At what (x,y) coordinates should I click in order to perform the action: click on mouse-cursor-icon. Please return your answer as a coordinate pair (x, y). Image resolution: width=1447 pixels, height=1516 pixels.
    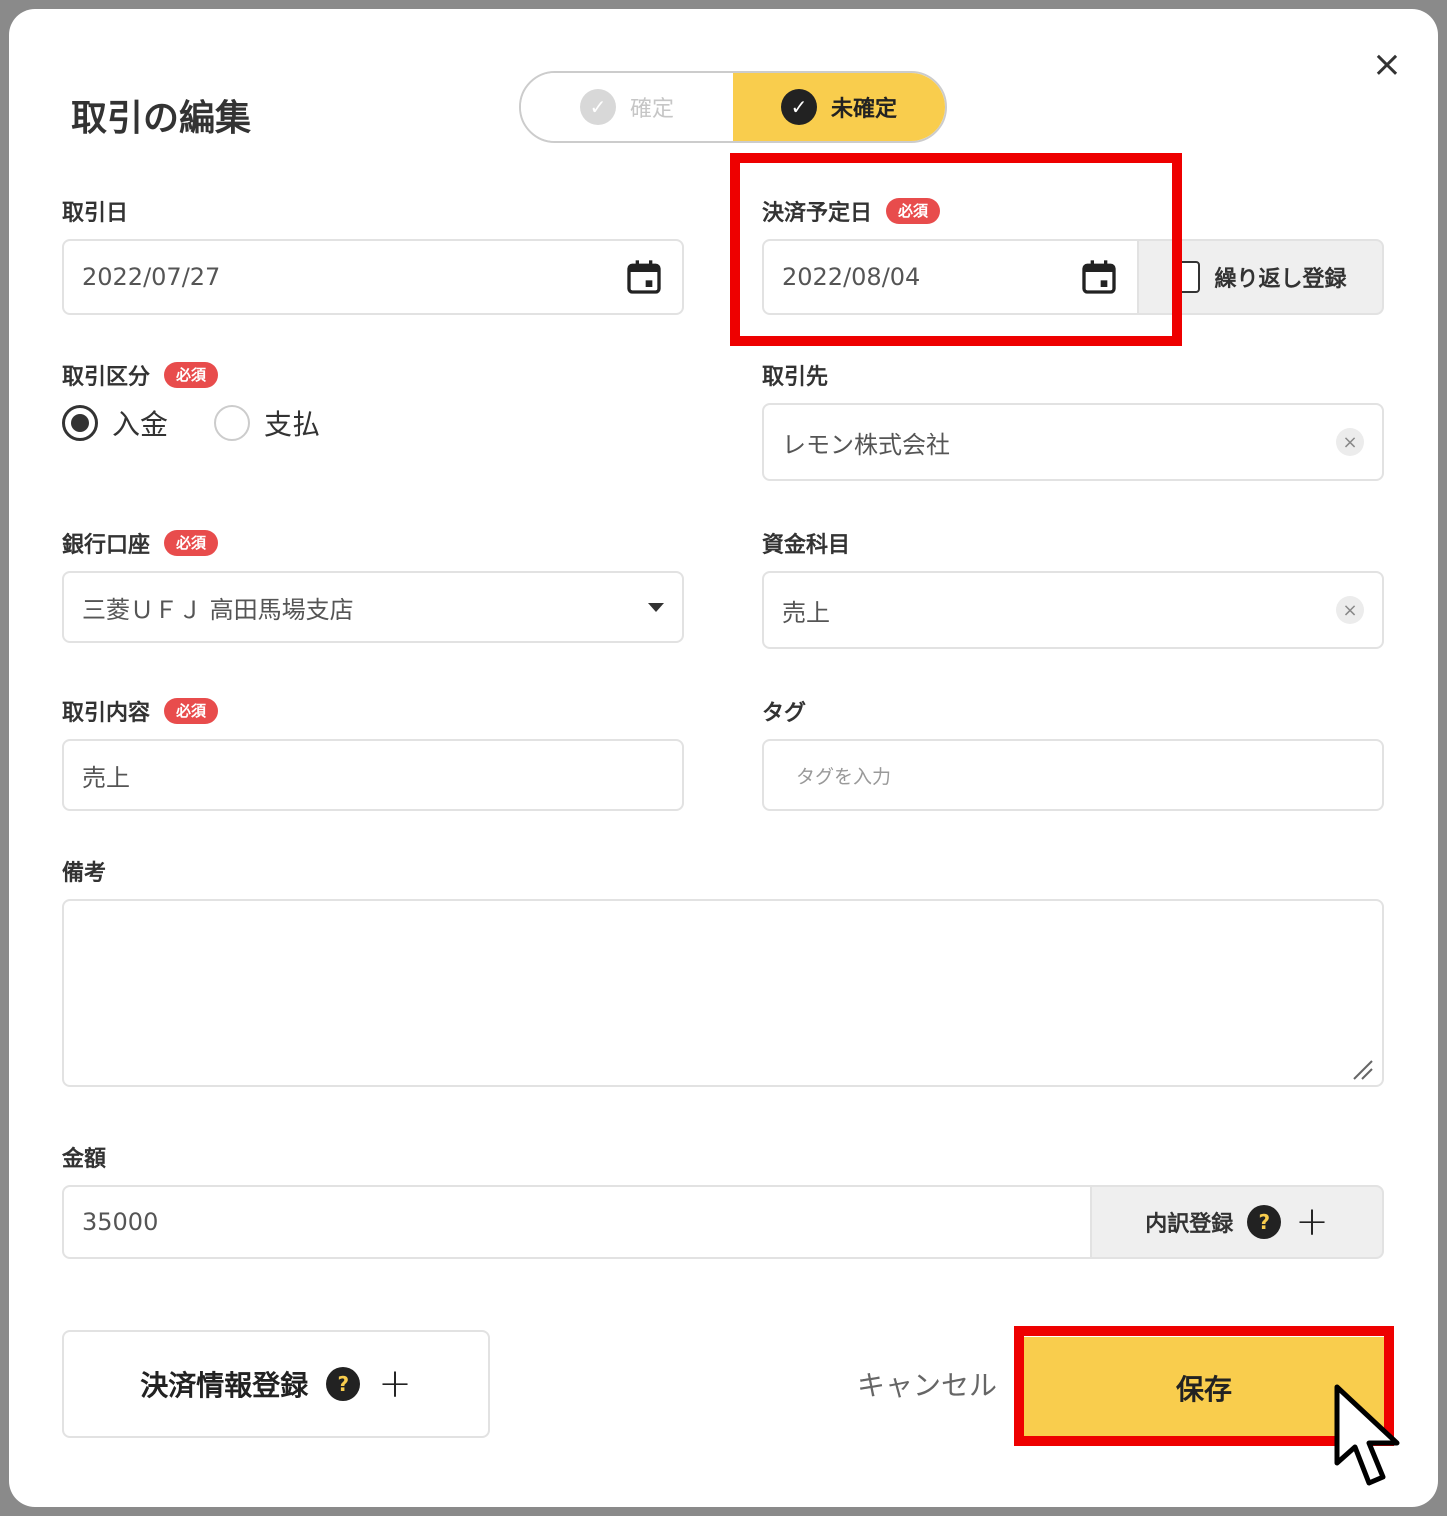
    Looking at the image, I should click on (1367, 1435).